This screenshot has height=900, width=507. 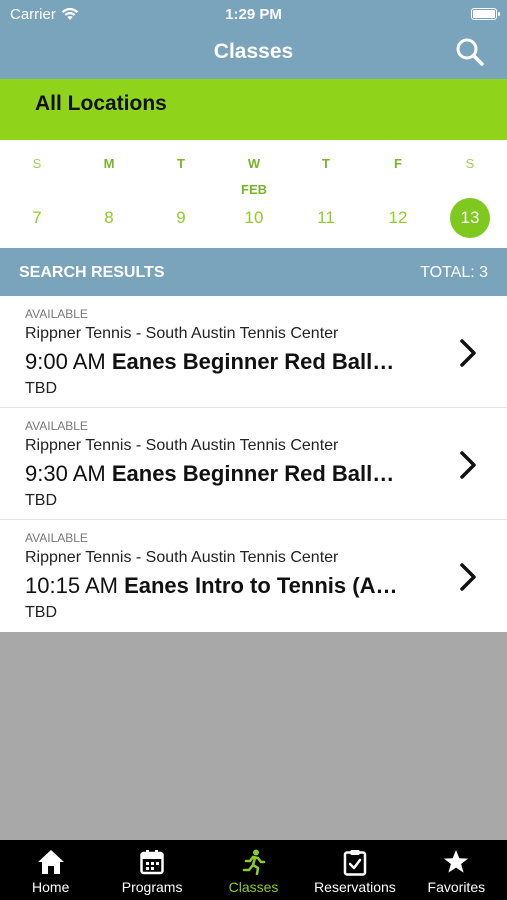 I want to click on date-button: 7, so click(x=37, y=218).